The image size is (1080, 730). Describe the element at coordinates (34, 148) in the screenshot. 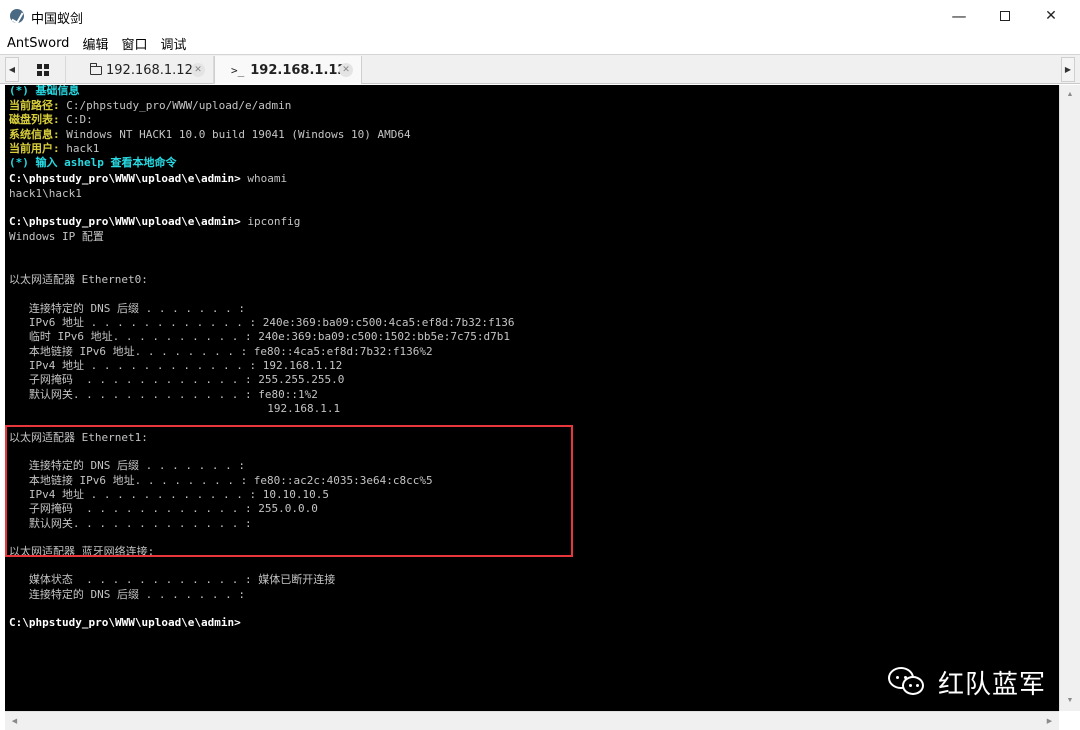

I see `current-user-label: 当前用户:` at that location.